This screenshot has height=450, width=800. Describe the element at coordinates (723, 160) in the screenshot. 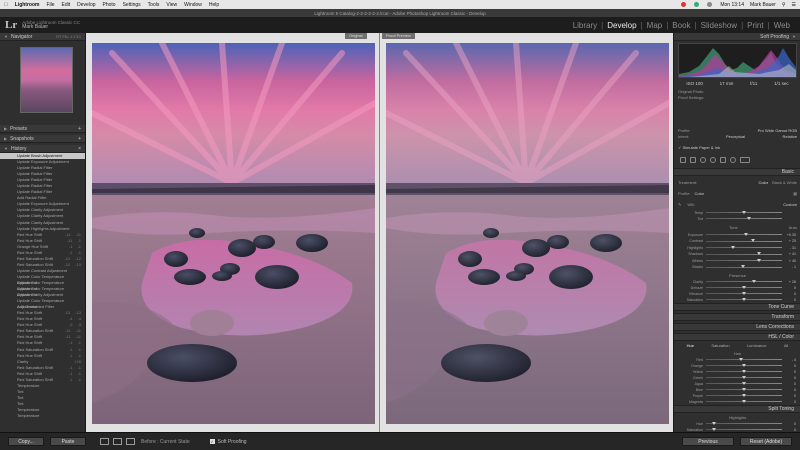

I see `graduated-filter-icon` at that location.